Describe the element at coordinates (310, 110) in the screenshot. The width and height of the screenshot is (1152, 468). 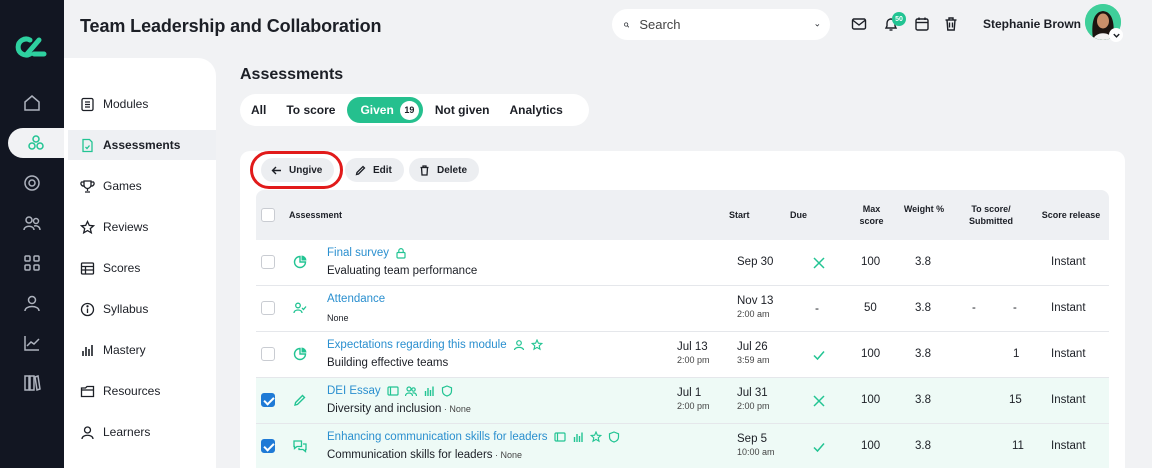
I see `tab-to-score: To score` at that location.